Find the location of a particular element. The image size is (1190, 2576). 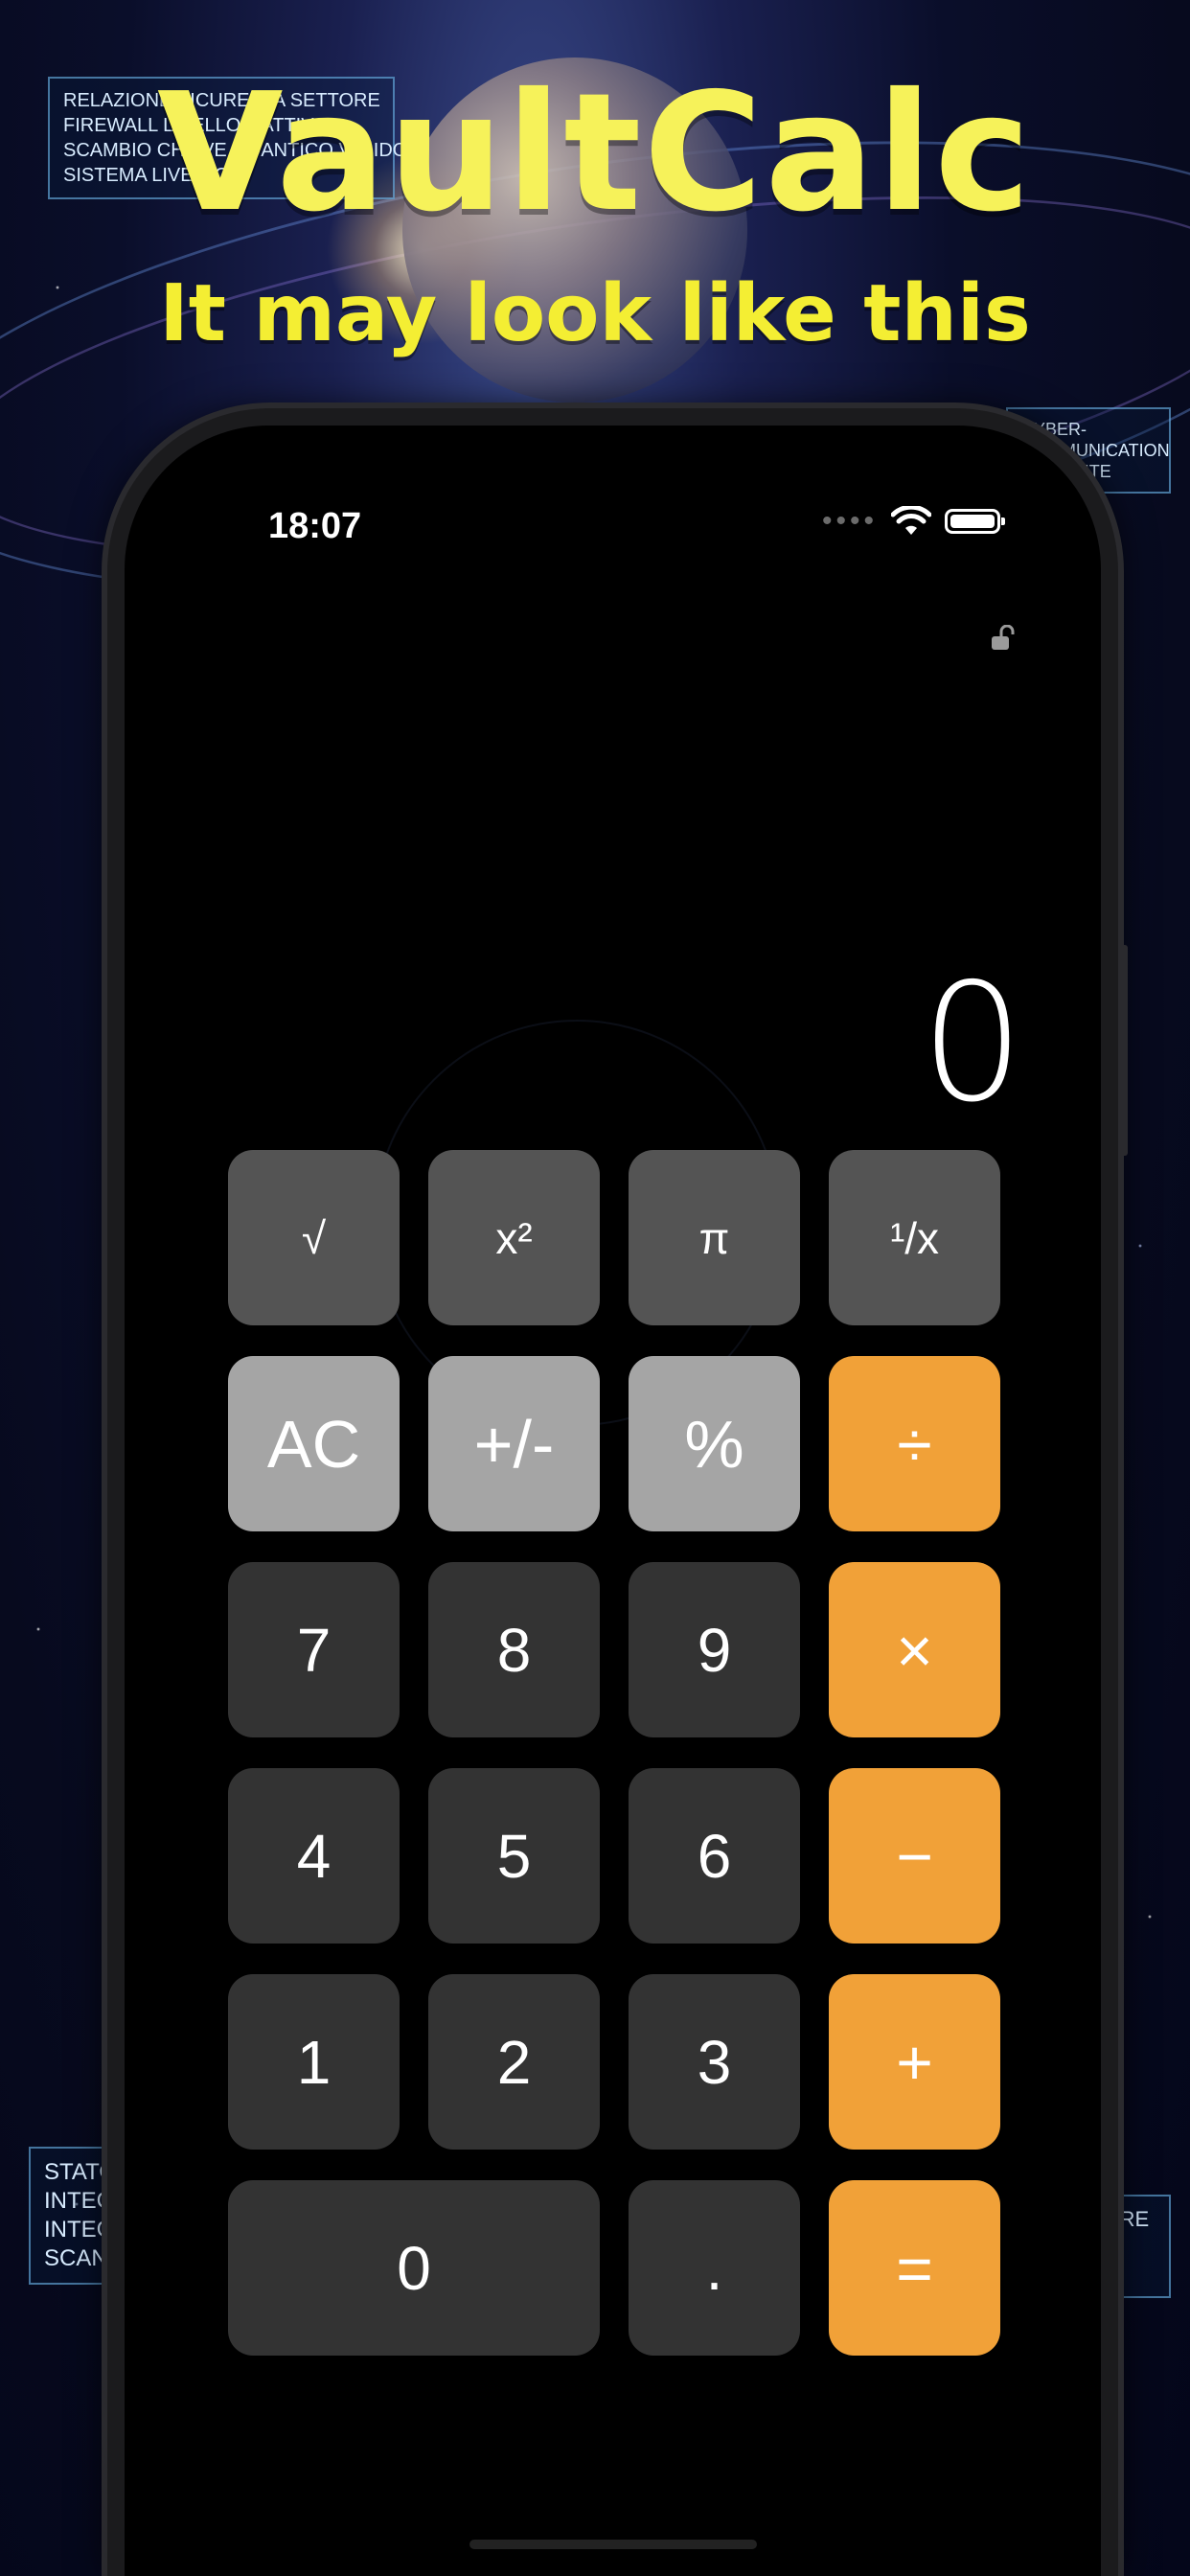

pi-button: π is located at coordinates (715, 1237).